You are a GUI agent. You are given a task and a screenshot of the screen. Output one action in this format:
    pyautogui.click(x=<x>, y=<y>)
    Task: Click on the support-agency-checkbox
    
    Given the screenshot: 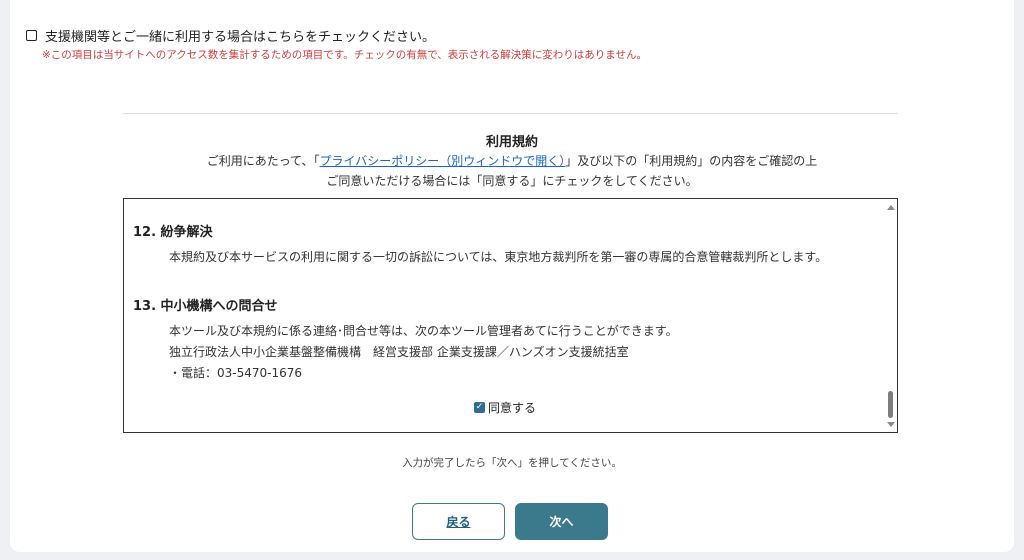 What is the action you would take?
    pyautogui.click(x=31, y=35)
    